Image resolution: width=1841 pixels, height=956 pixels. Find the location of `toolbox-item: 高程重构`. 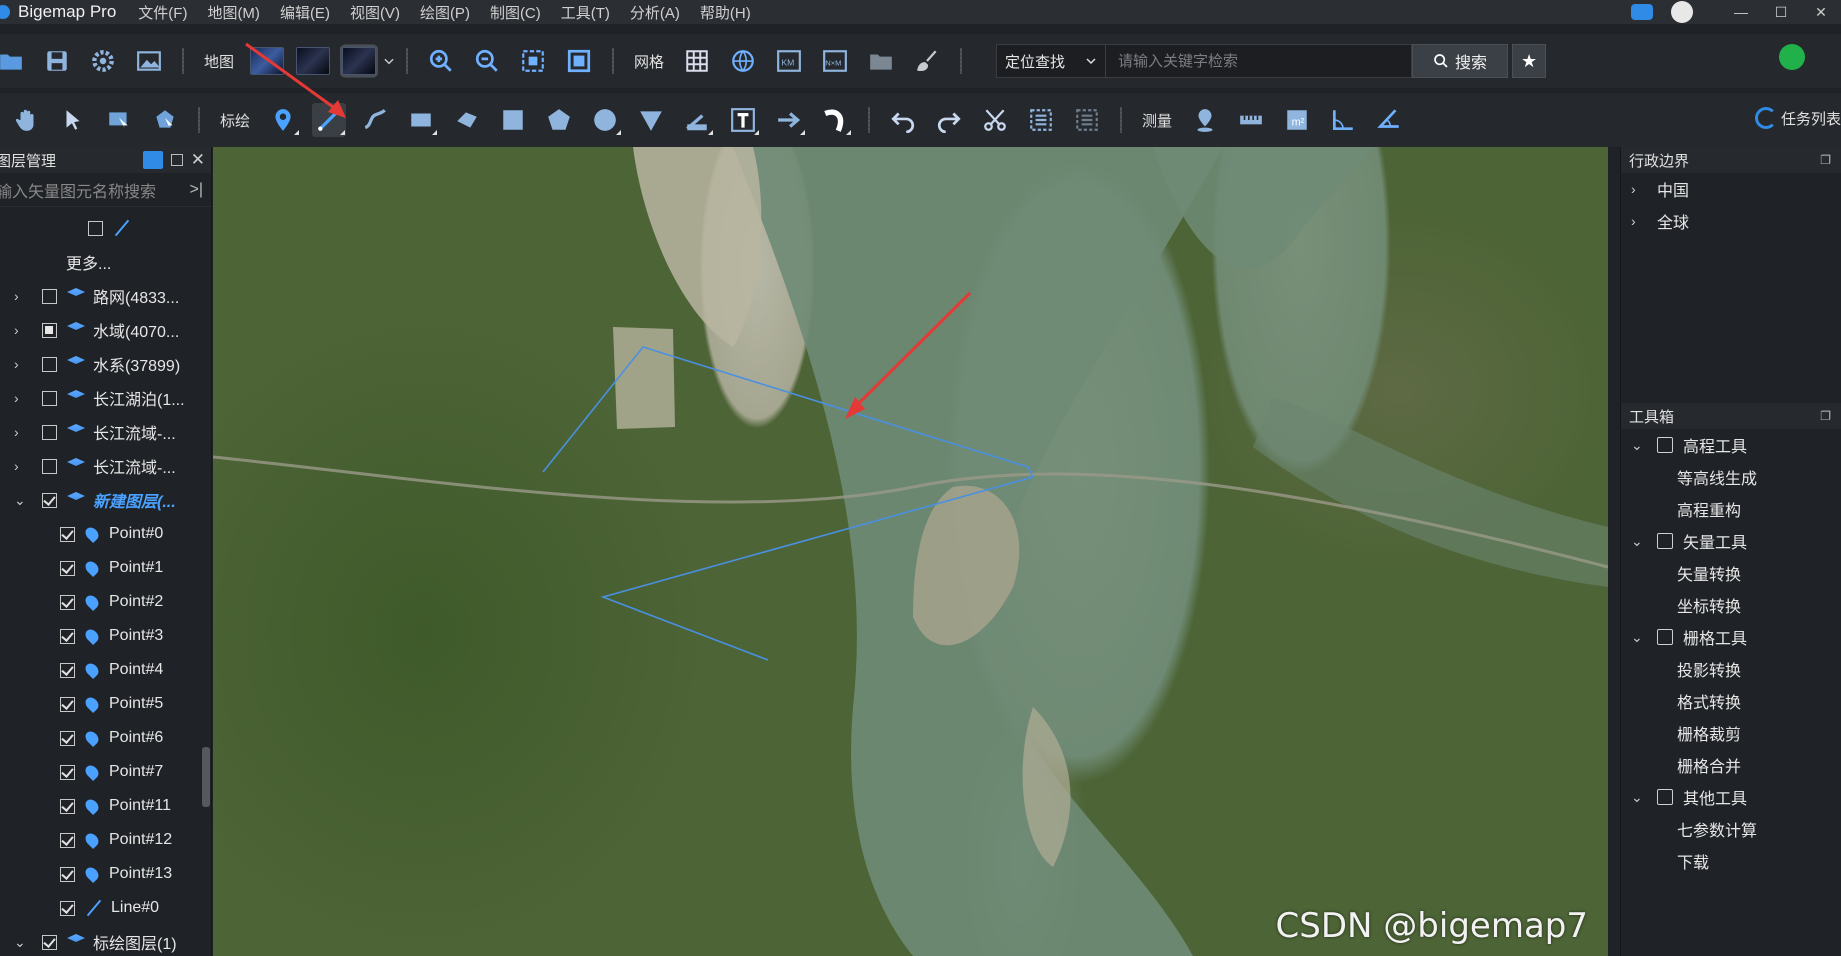

toolbox-item: 高程重构 is located at coordinates (1731, 509).